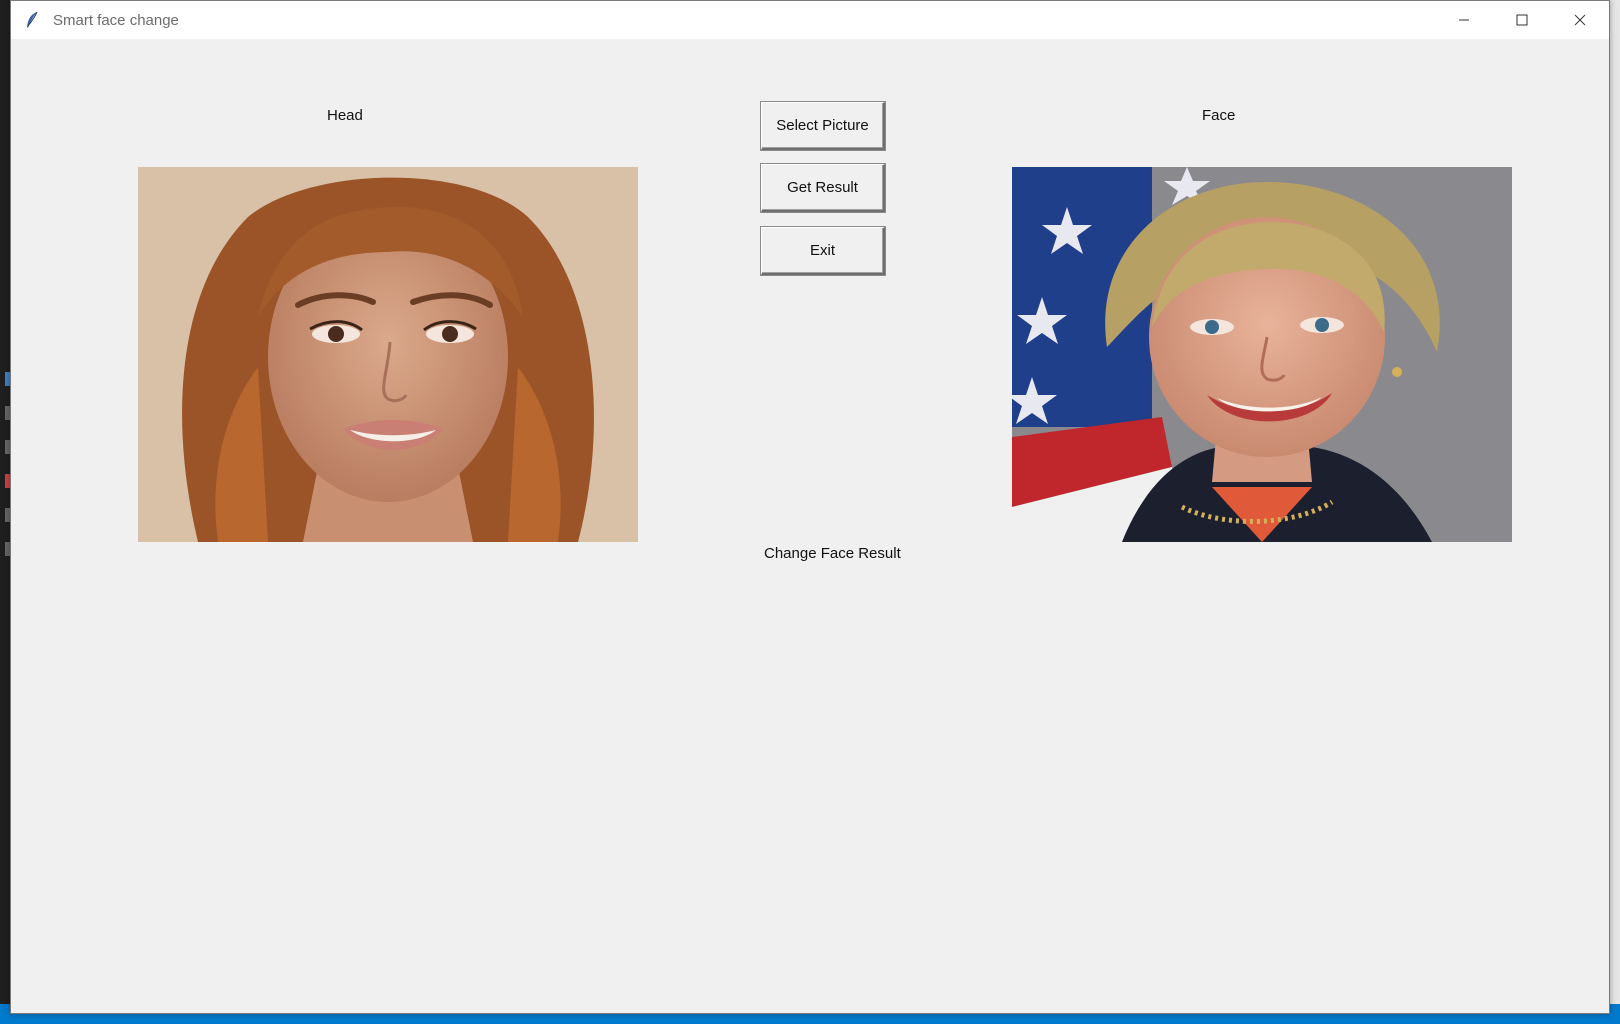 This screenshot has height=1024, width=1620. I want to click on head-label: Head, so click(345, 115).